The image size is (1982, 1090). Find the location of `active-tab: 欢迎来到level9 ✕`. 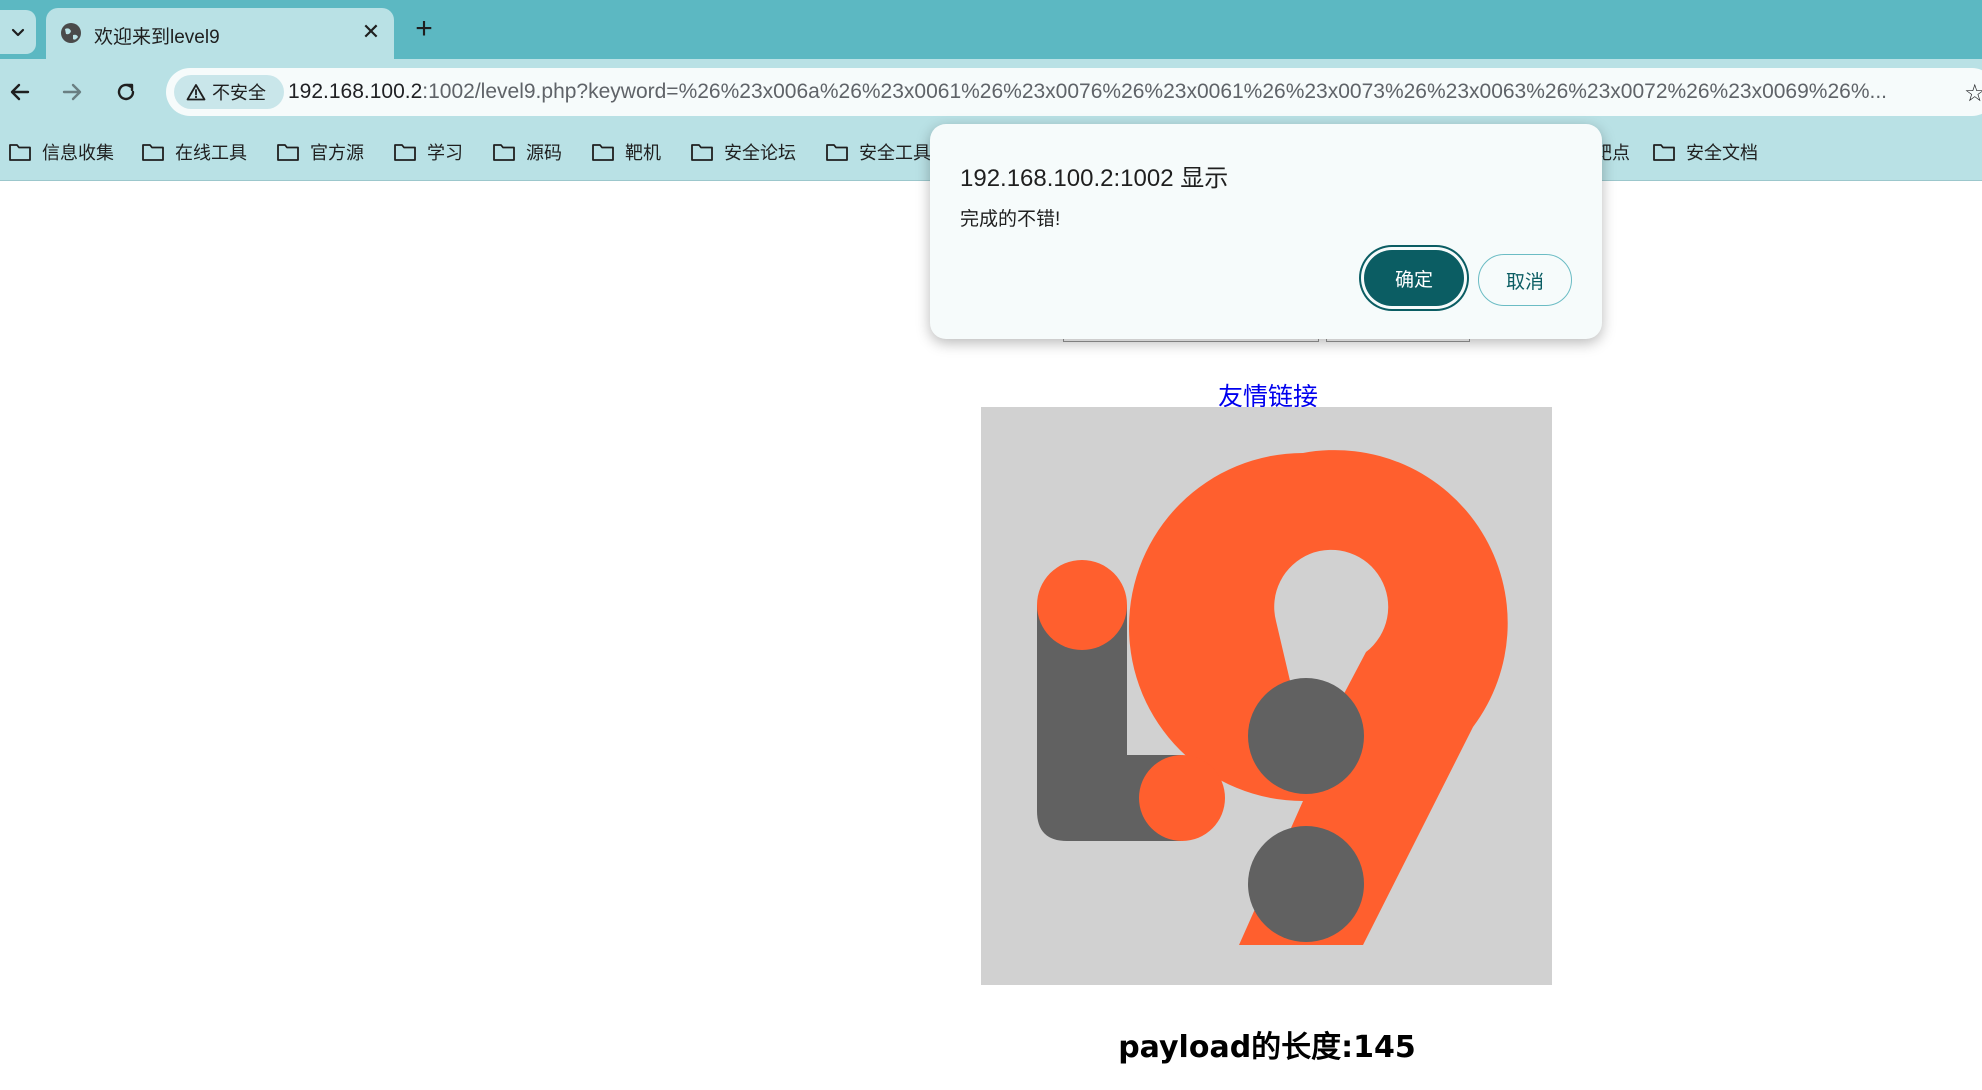

active-tab: 欢迎来到level9 ✕ is located at coordinates (220, 33).